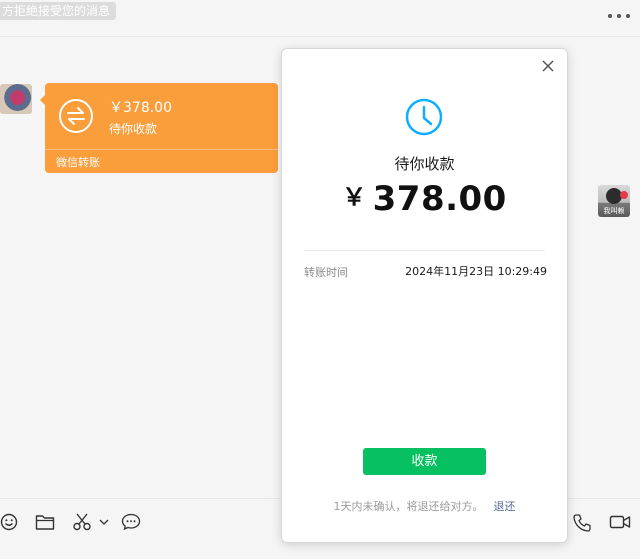  I want to click on transfer-message: ￥378.00 待你收款 微信转账, so click(159, 128).